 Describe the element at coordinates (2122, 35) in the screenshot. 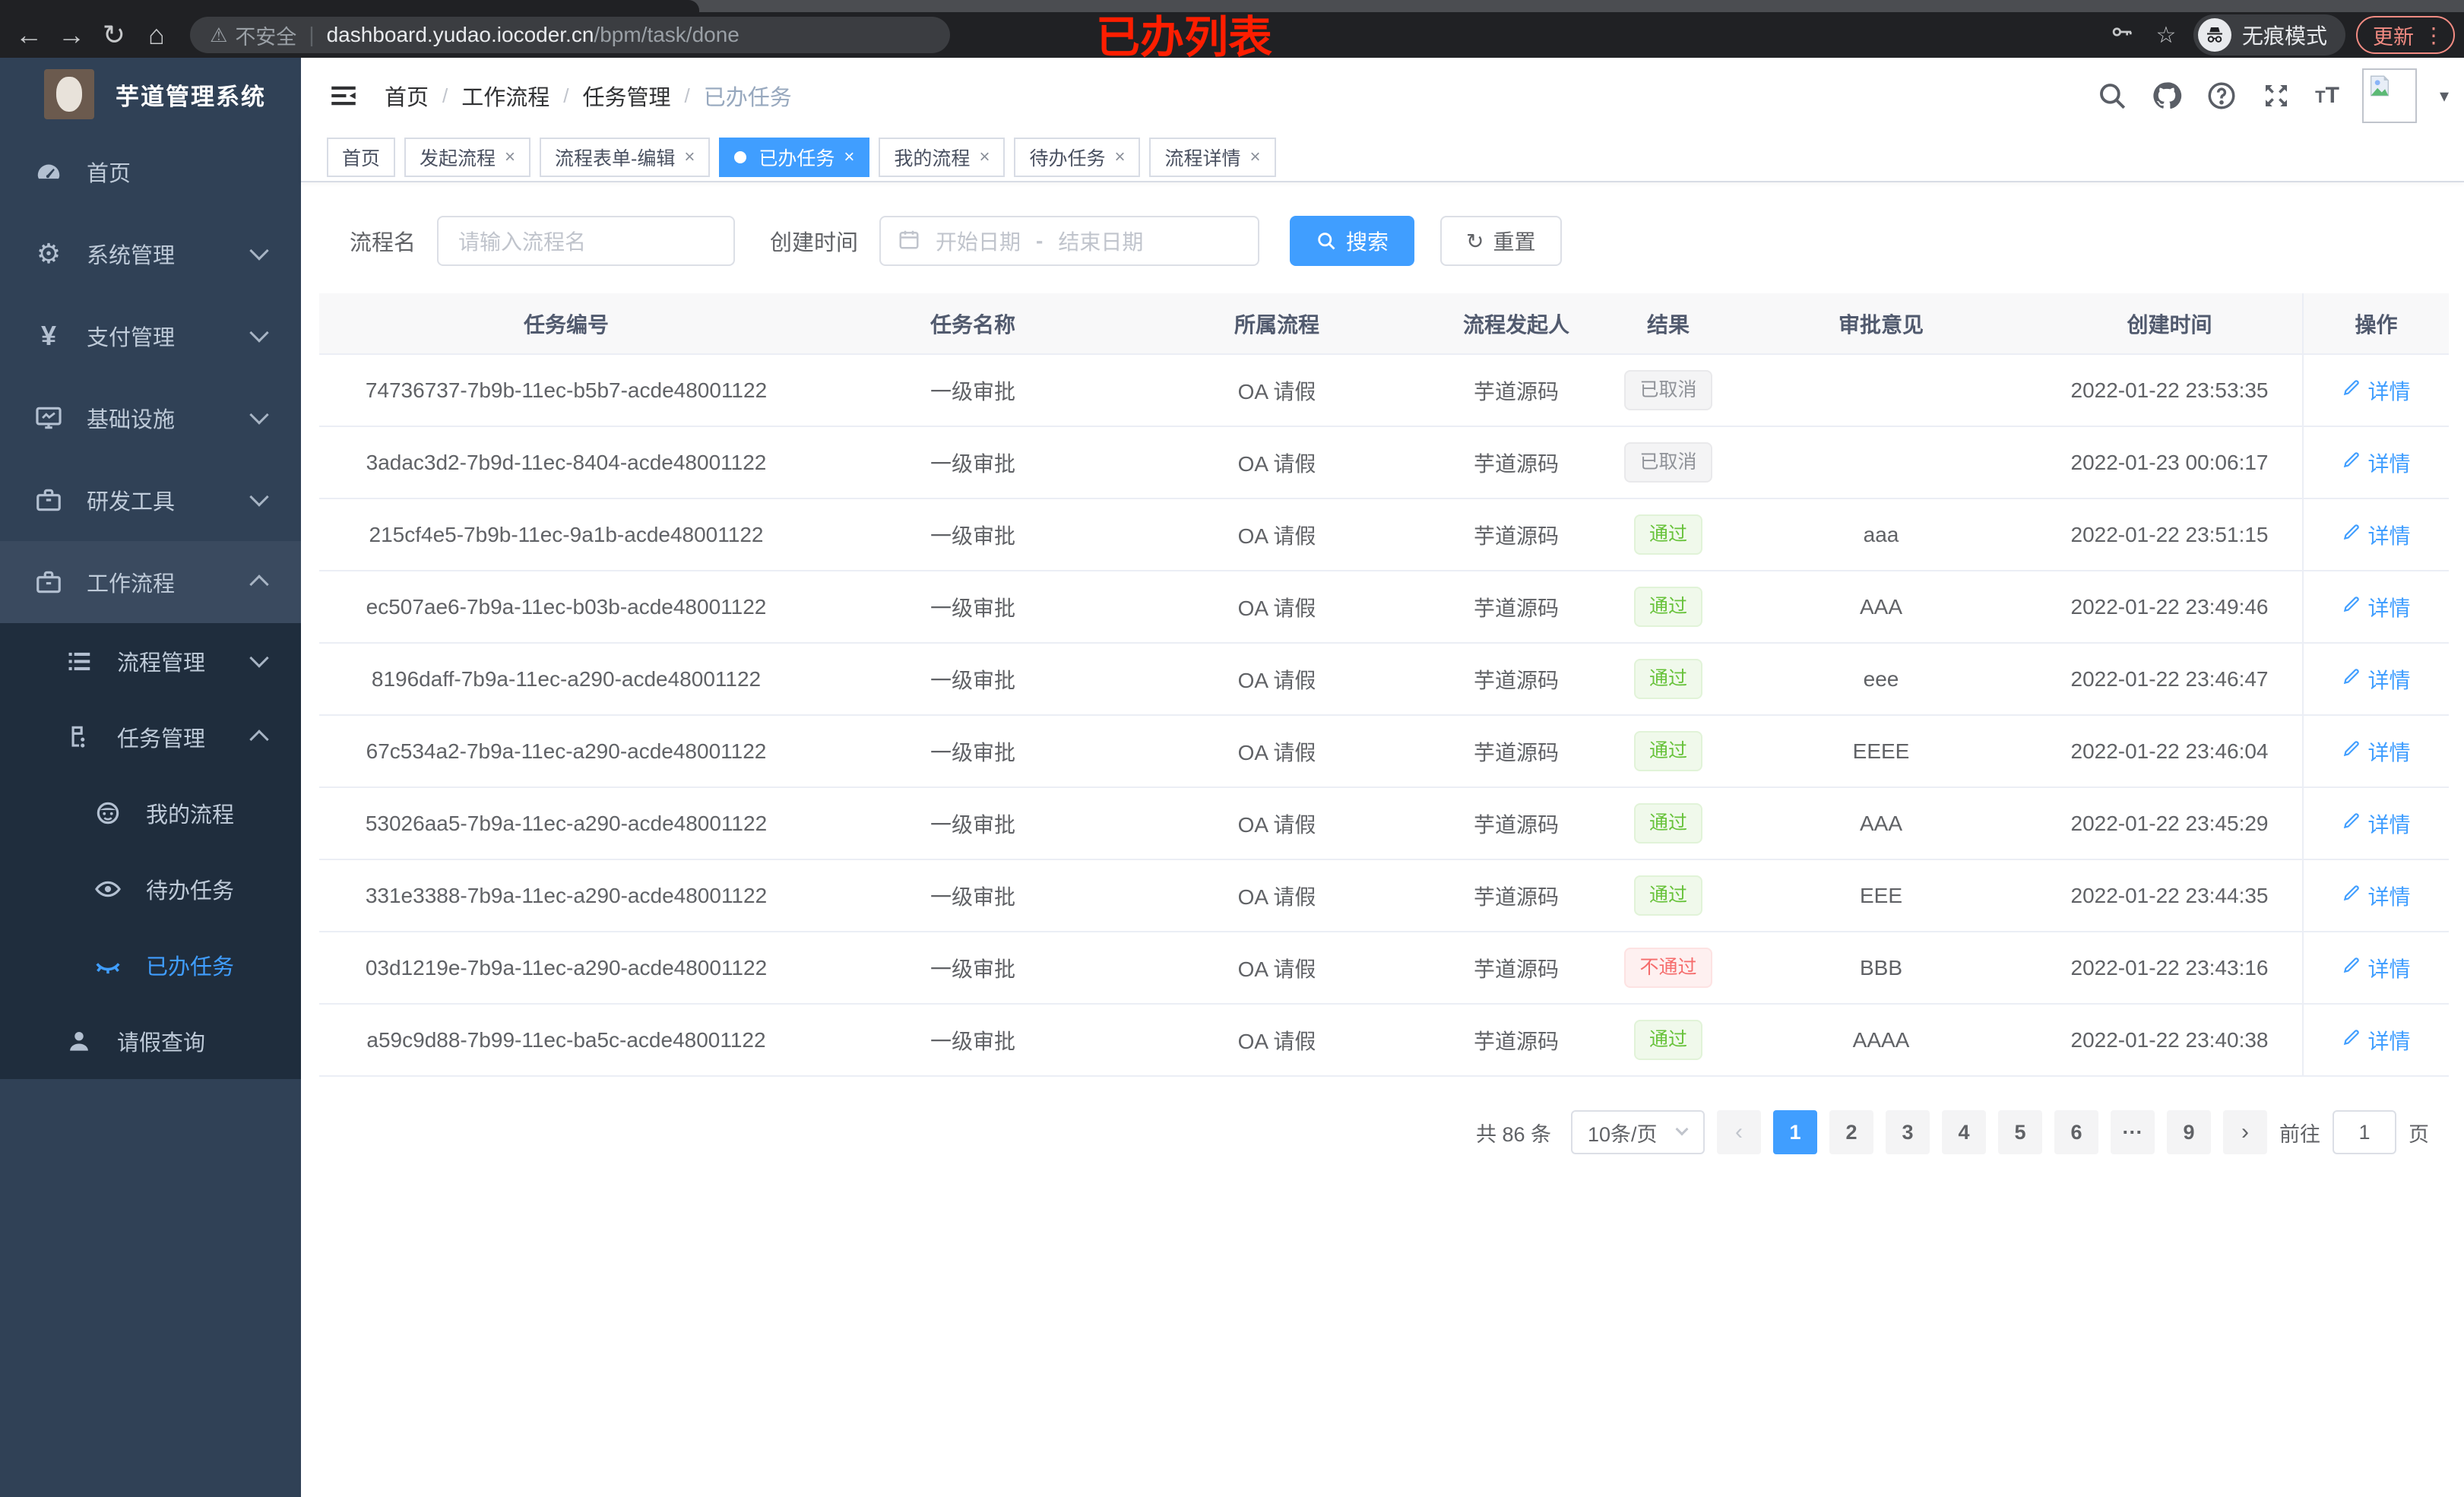

I see `key-icon` at that location.